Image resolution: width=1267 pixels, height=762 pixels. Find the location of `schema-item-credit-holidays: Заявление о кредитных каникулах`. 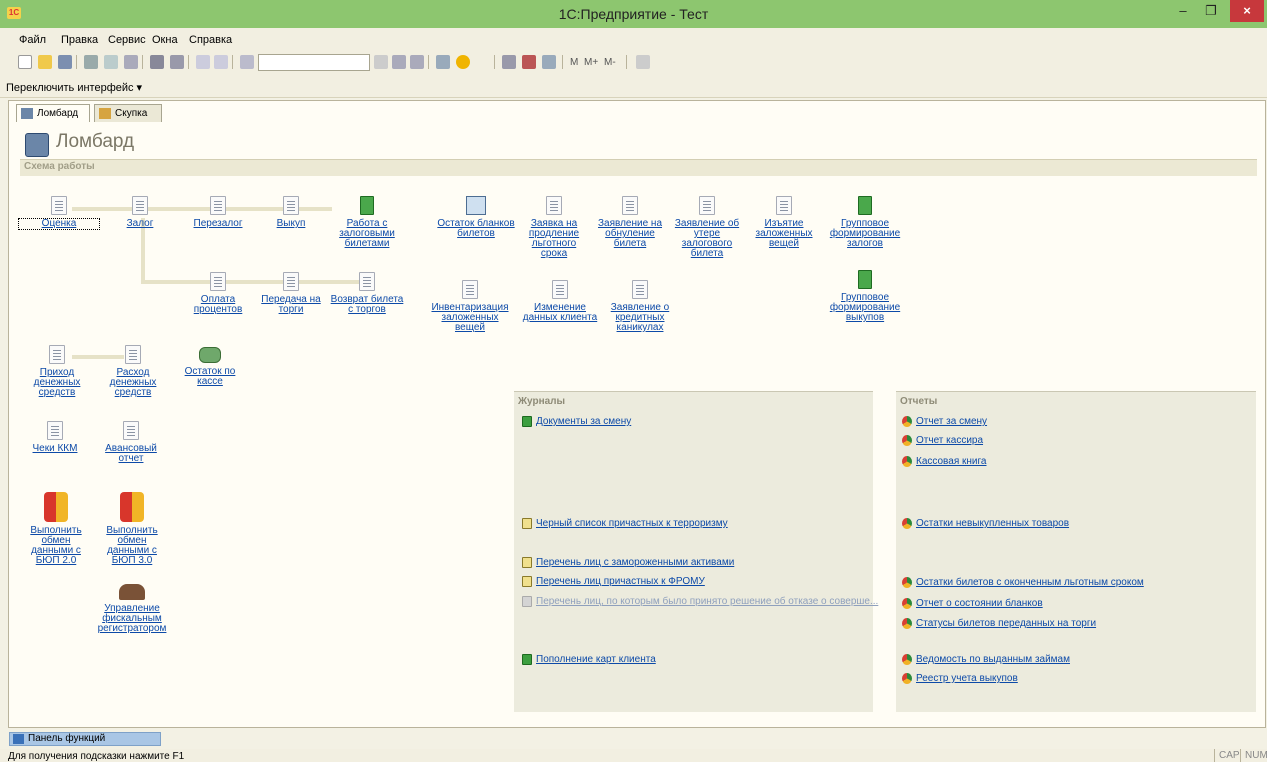

schema-item-credit-holidays: Заявление о кредитных каникулах is located at coordinates (640, 306).